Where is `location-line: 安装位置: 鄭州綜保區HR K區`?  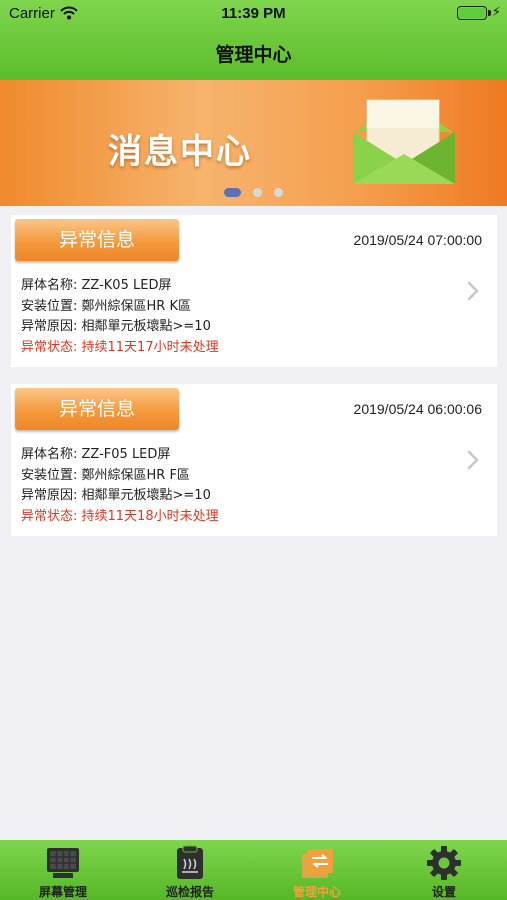
location-line: 安装位置: 鄭州綜保區HR K區 is located at coordinates (106, 306).